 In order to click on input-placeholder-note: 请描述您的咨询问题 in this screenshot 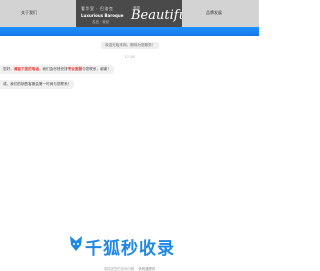, I will do `click(119, 269)`.